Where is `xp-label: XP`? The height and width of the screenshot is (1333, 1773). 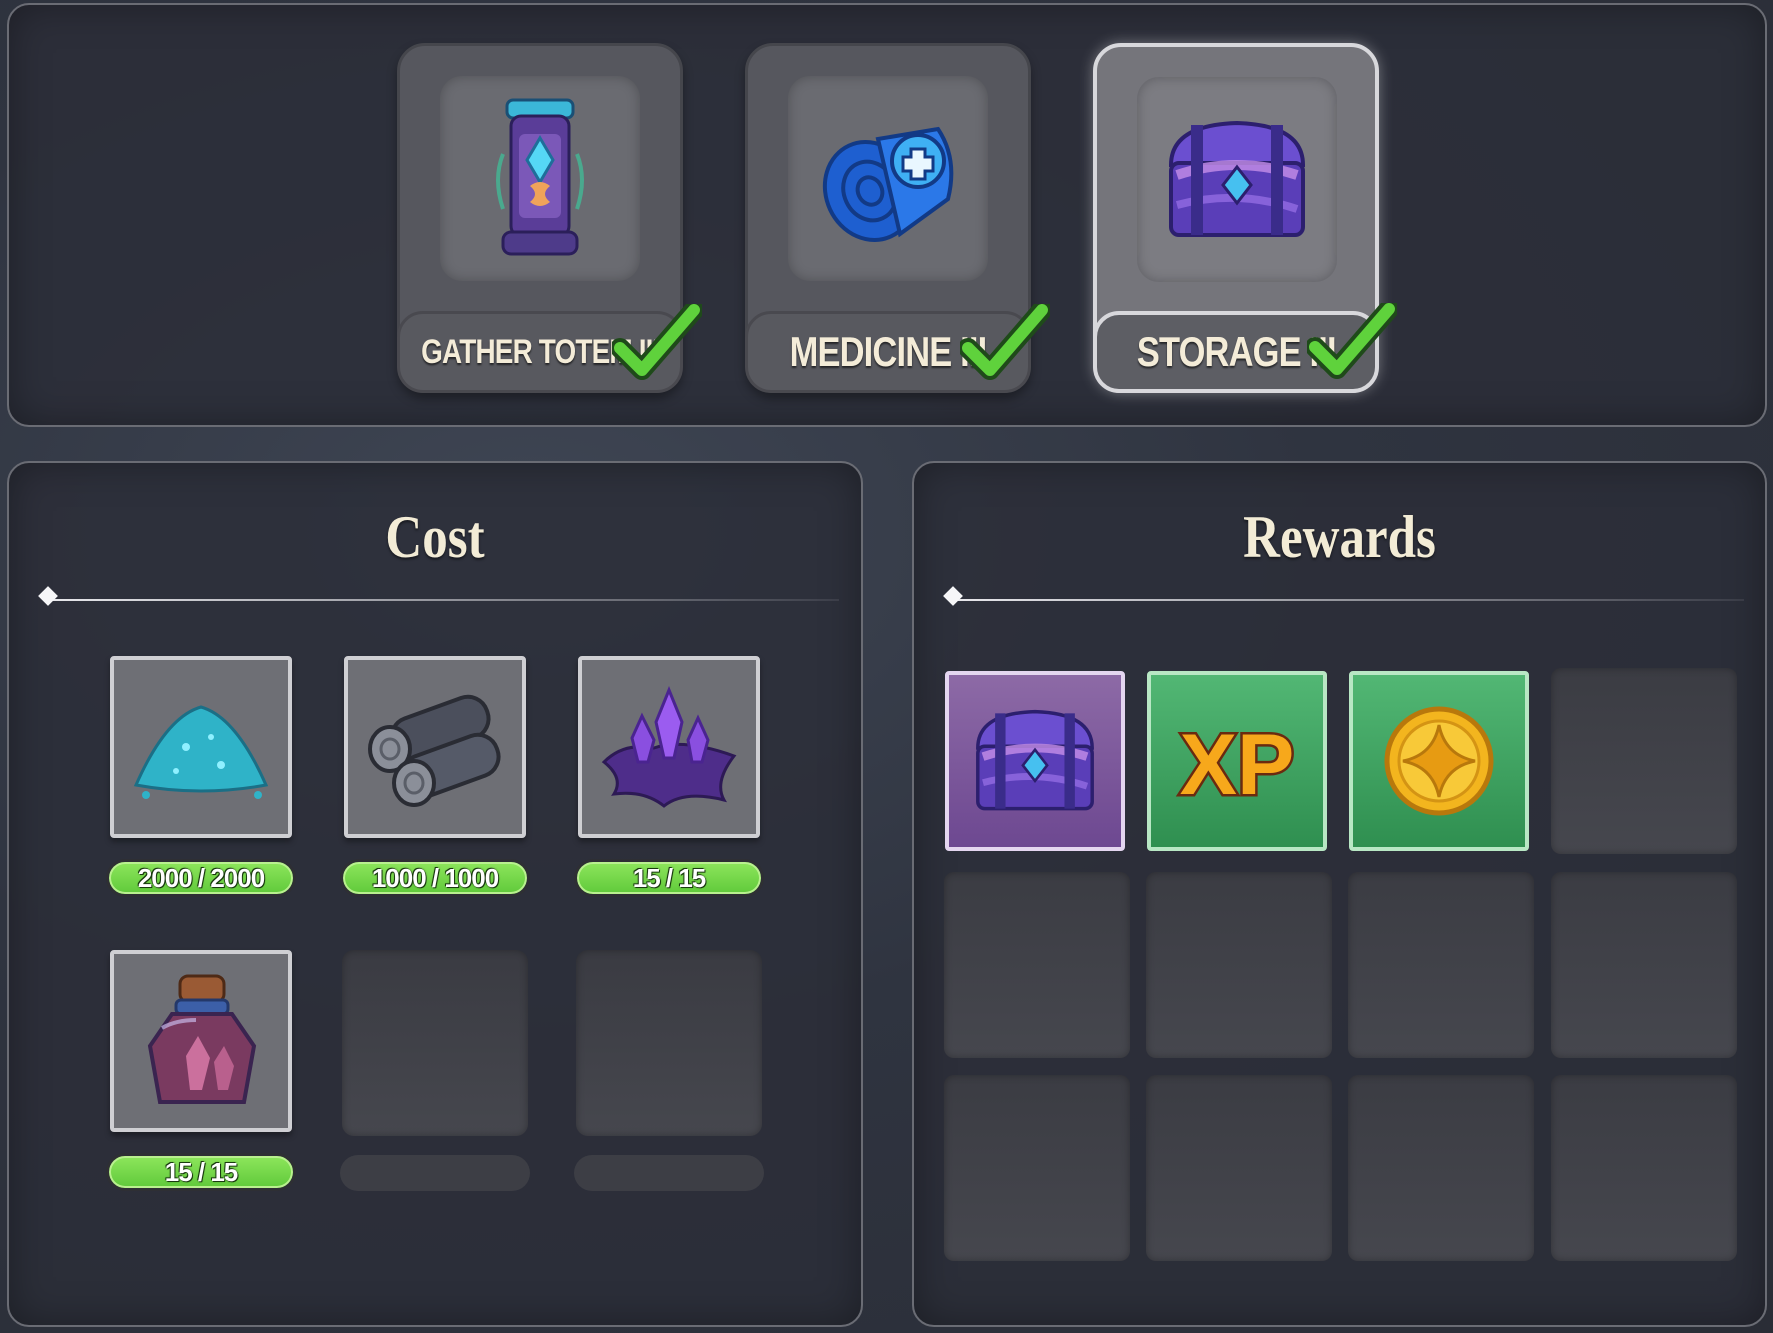 xp-label: XP is located at coordinates (1237, 765).